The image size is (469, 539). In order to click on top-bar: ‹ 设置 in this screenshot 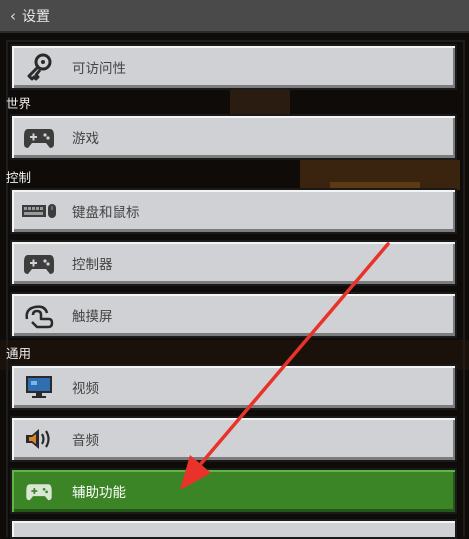, I will do `click(234, 16)`.